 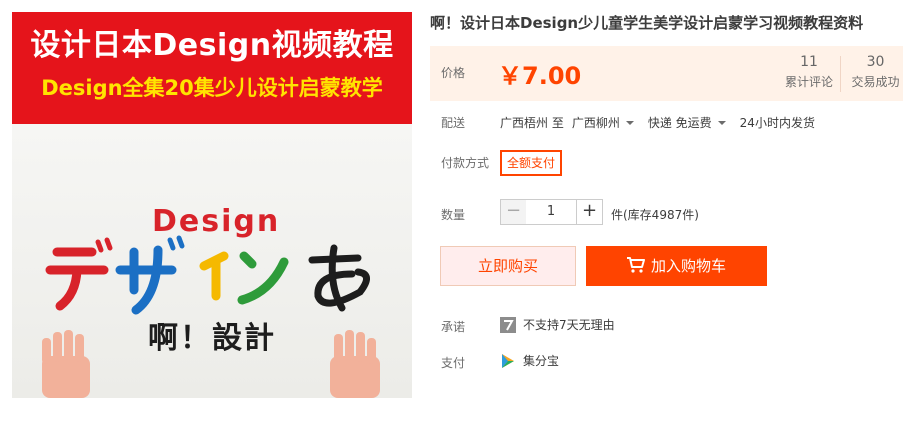 What do you see at coordinates (212, 45) in the screenshot?
I see `banner-title: 设计日本Design视频教程` at bounding box center [212, 45].